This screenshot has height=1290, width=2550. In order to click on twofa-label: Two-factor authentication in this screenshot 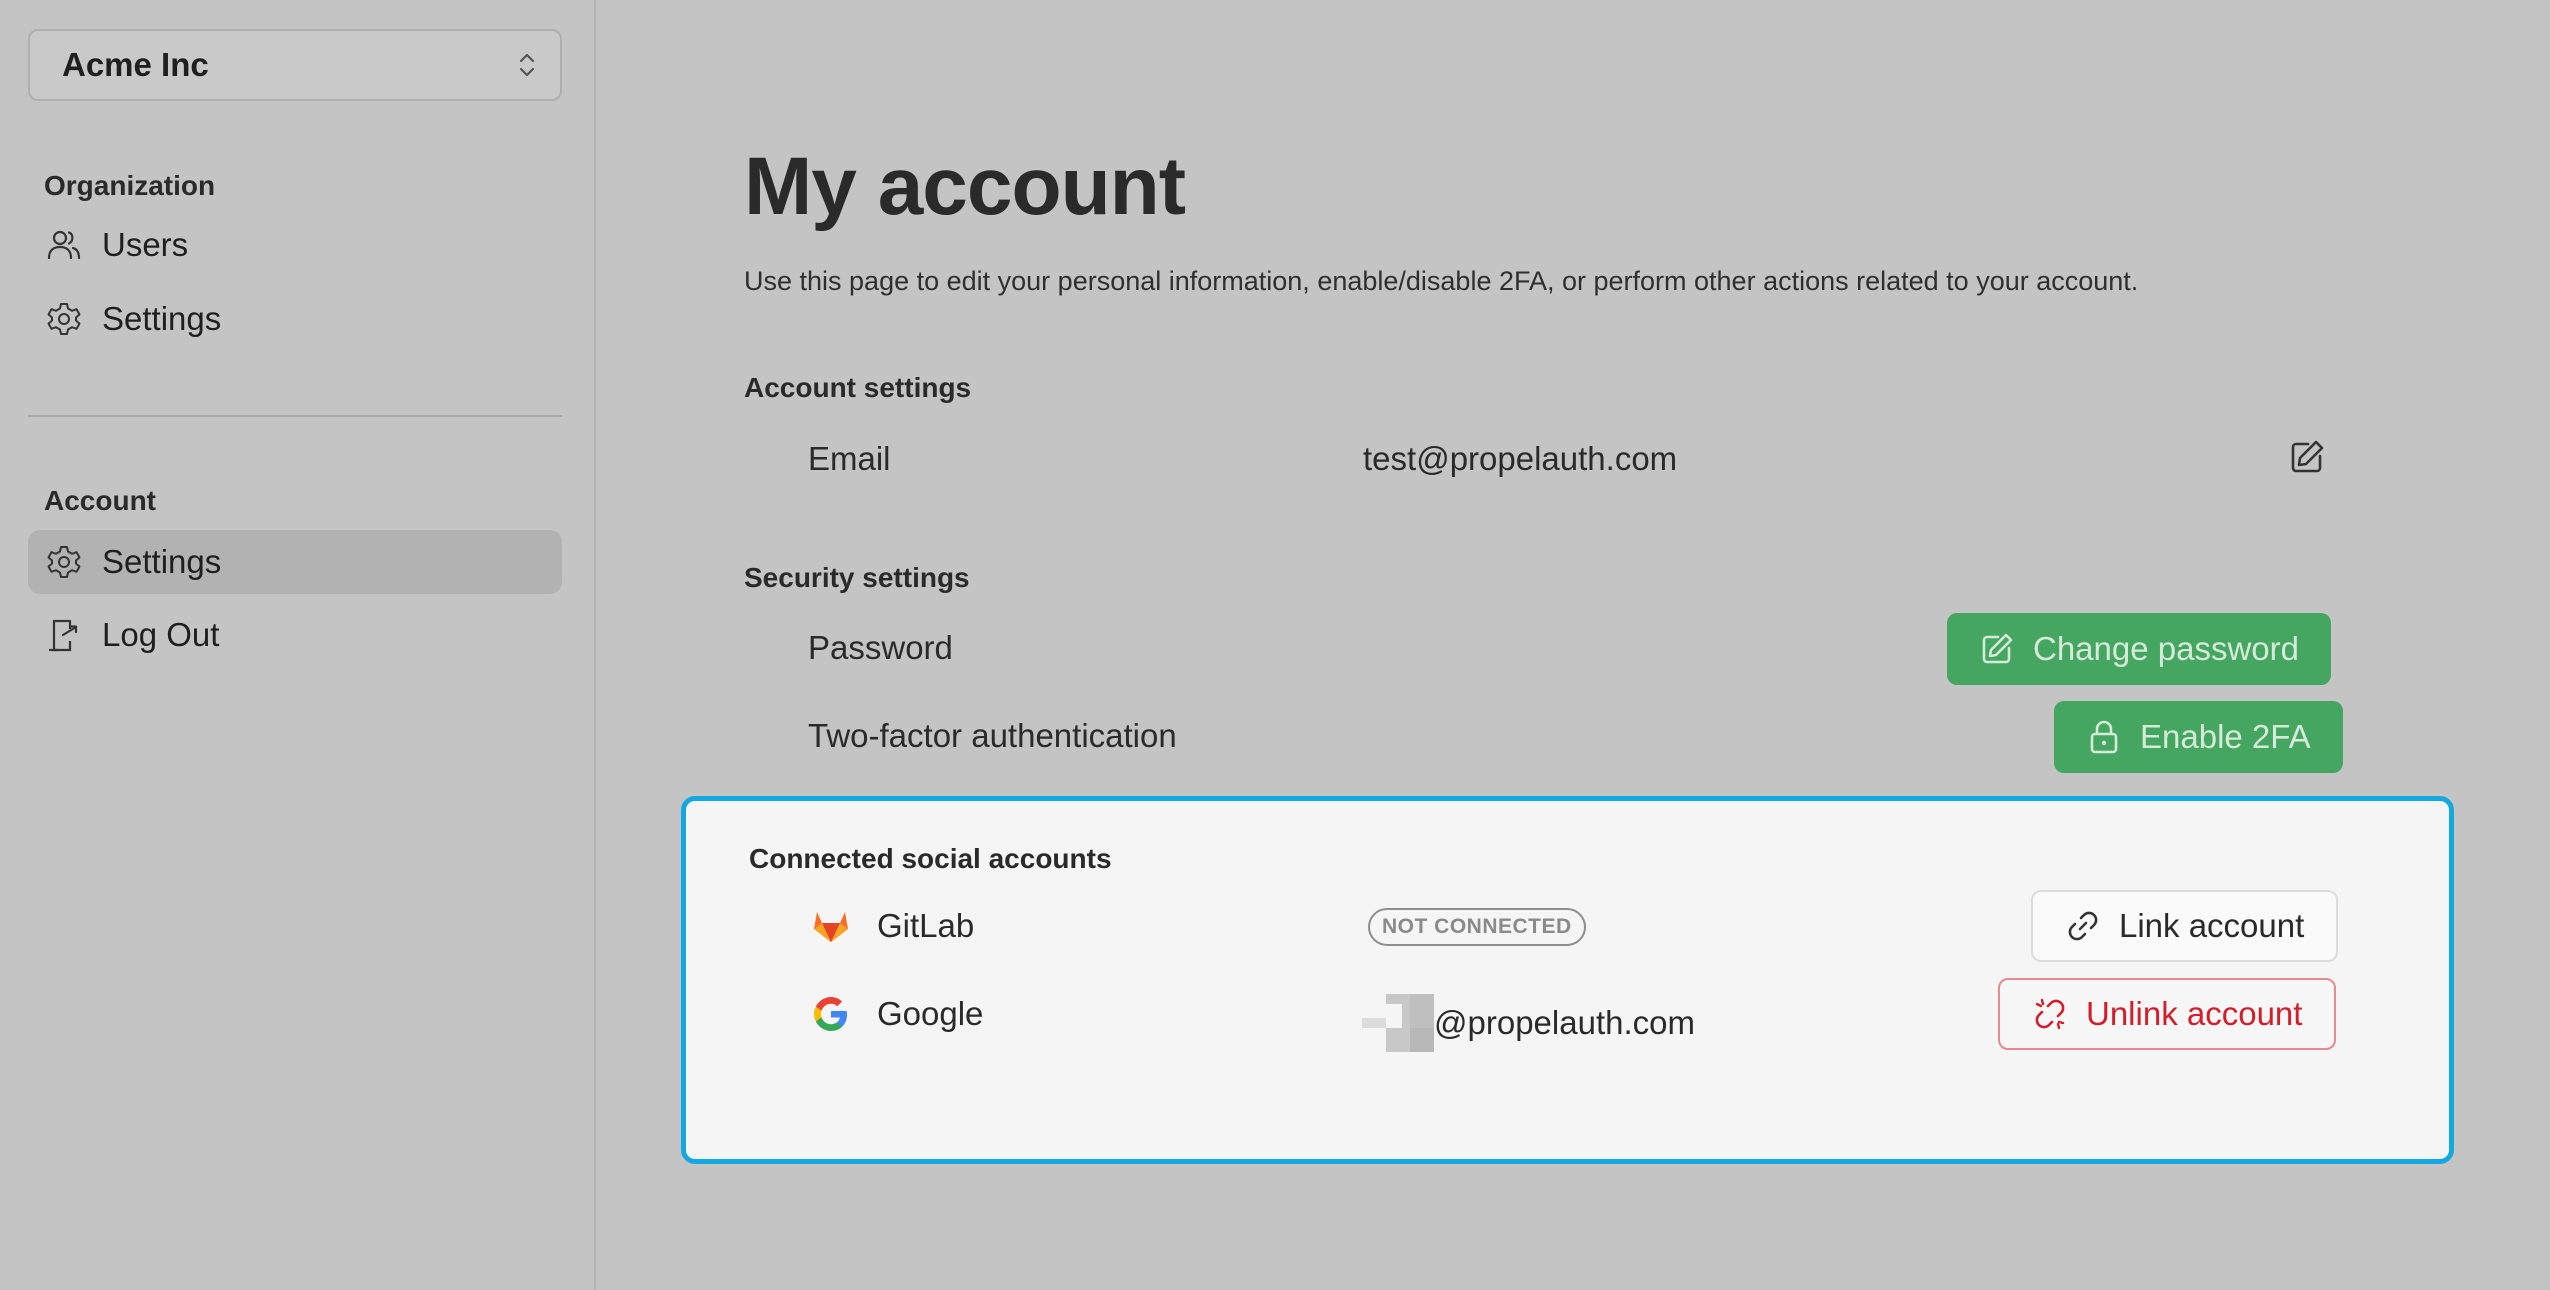, I will do `click(992, 735)`.